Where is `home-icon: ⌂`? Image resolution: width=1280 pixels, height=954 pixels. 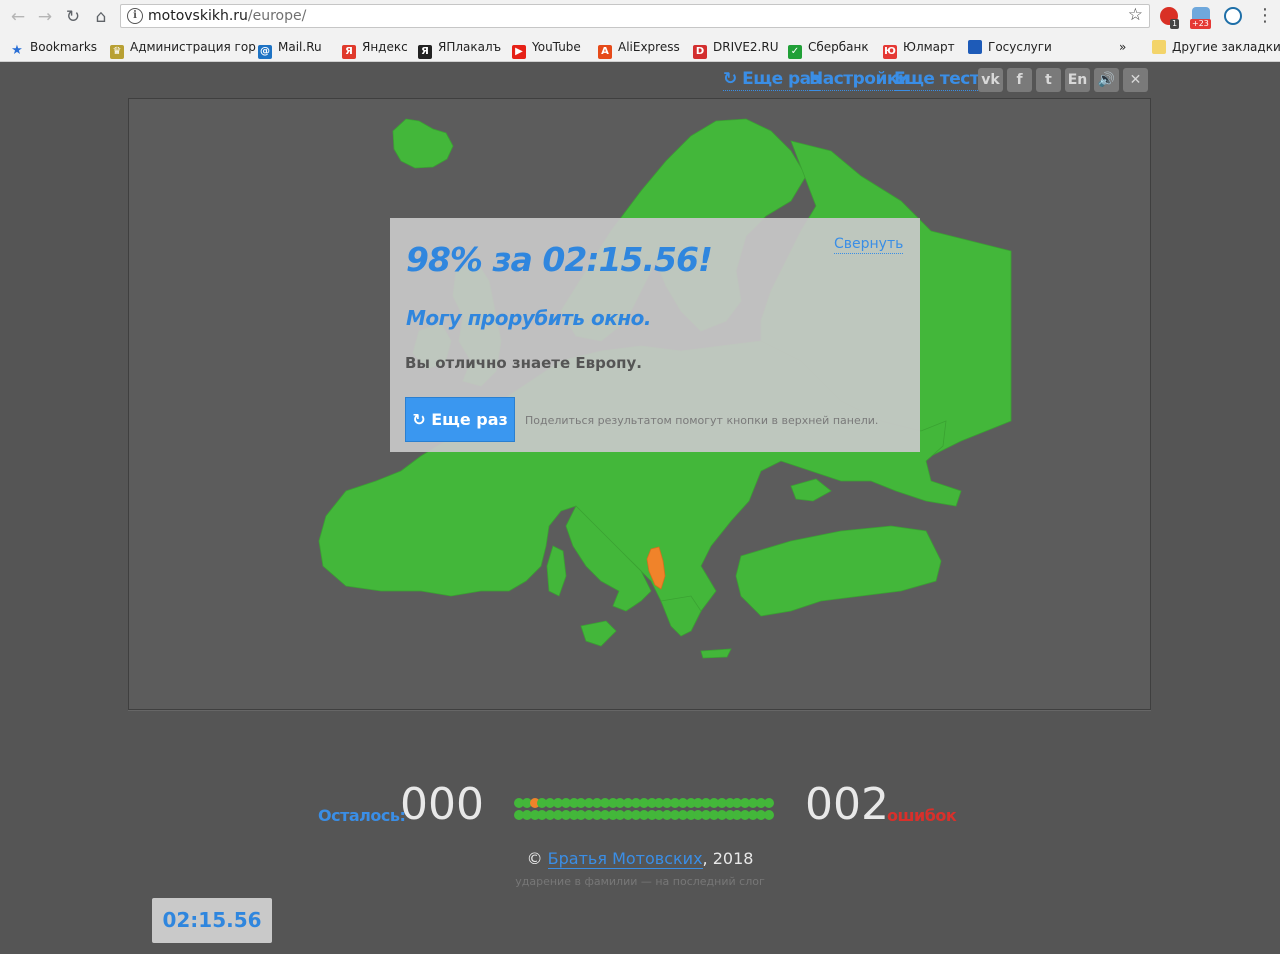
home-icon: ⌂ is located at coordinates (101, 17).